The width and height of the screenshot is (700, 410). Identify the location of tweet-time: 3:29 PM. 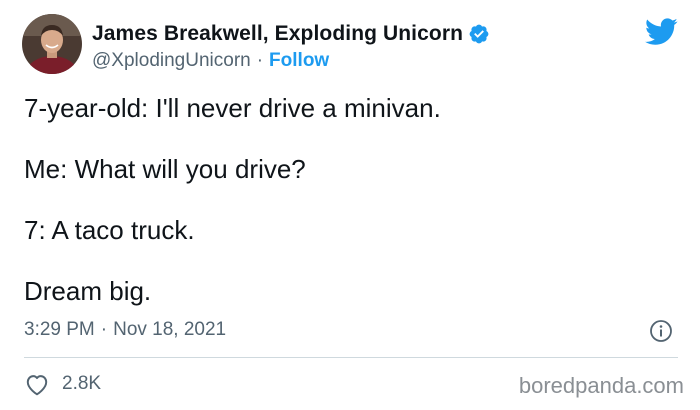
(59, 329).